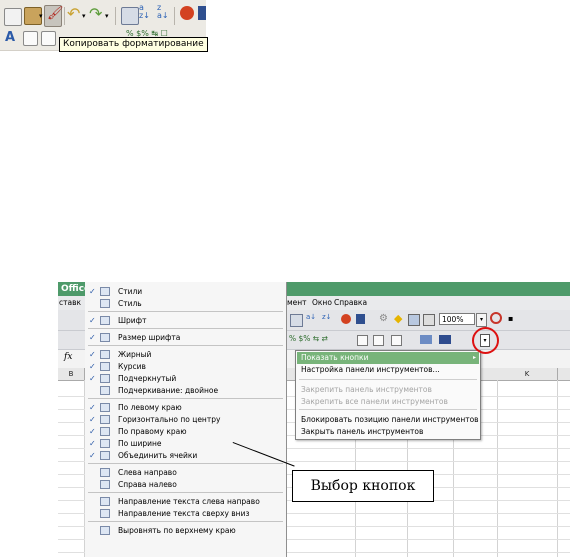 This screenshot has height=557, width=570. What do you see at coordinates (453, 319) in the screenshot?
I see `zoom-value: 100%` at bounding box center [453, 319].